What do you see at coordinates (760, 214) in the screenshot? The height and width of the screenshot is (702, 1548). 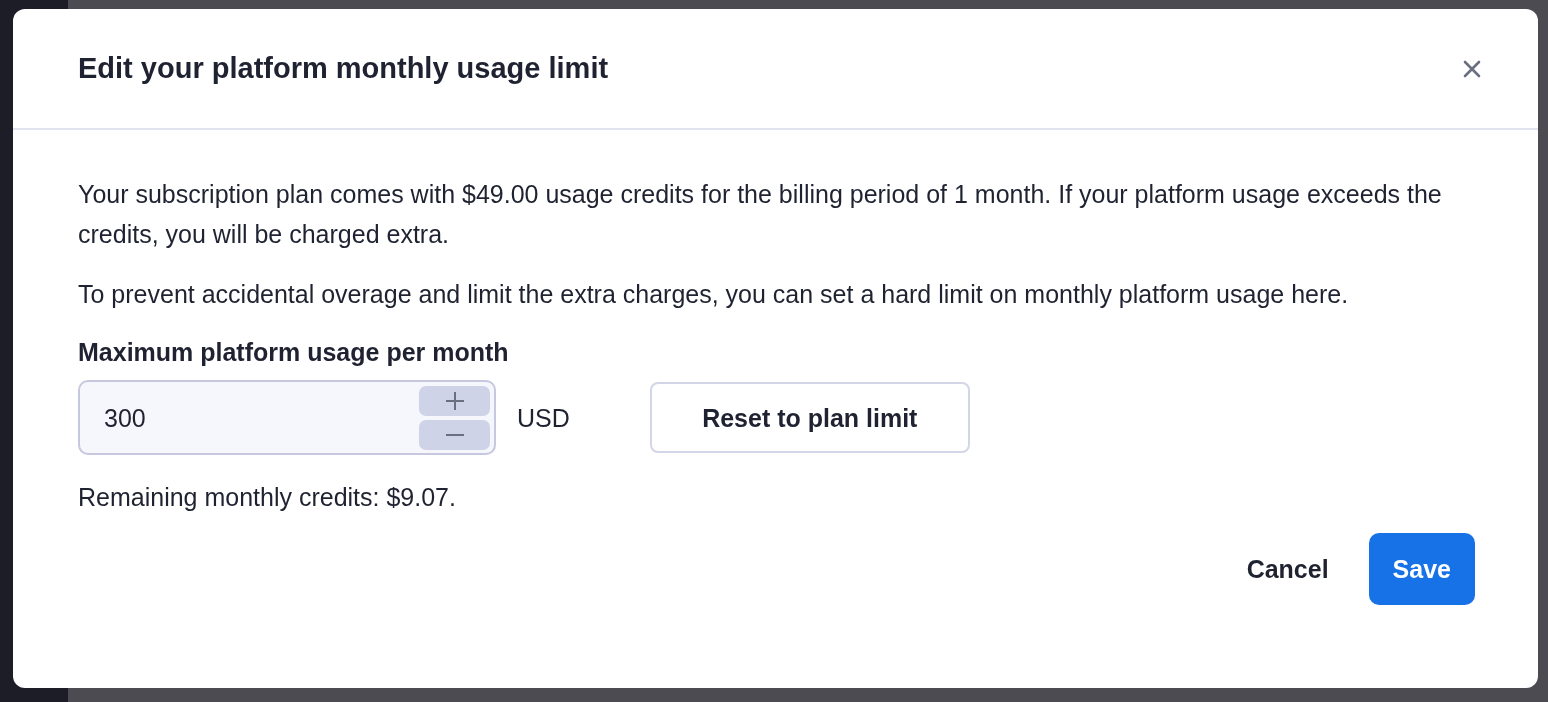 I see `description-text: Your subscription plan comes with $49.00 usage credits for the billing period of 1 month. If your platform usage exceeds the credits, you will be charged extra.` at bounding box center [760, 214].